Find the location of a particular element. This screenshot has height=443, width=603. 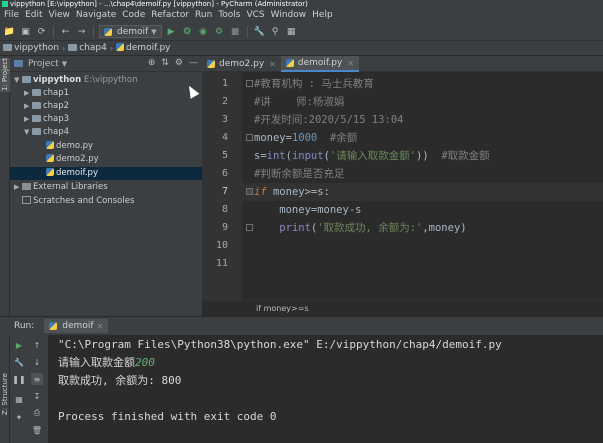

run-panel-label: Run: is located at coordinates (24, 326).